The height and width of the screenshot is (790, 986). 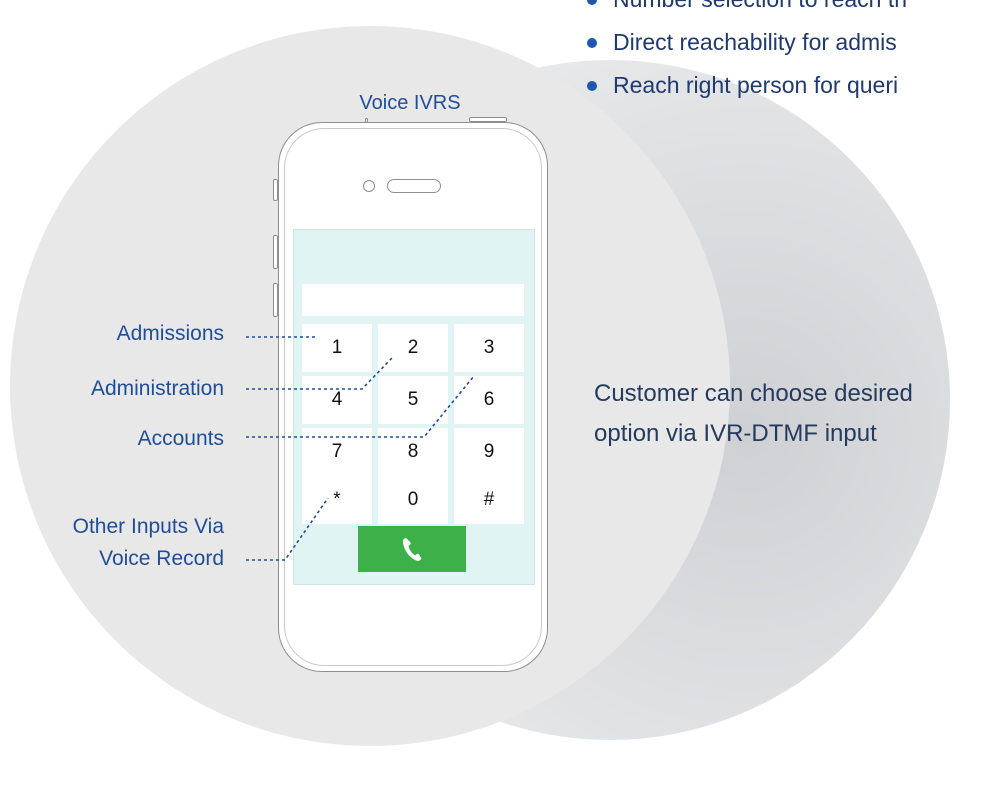 What do you see at coordinates (360, 406) in the screenshot?
I see `leader-accounts` at bounding box center [360, 406].